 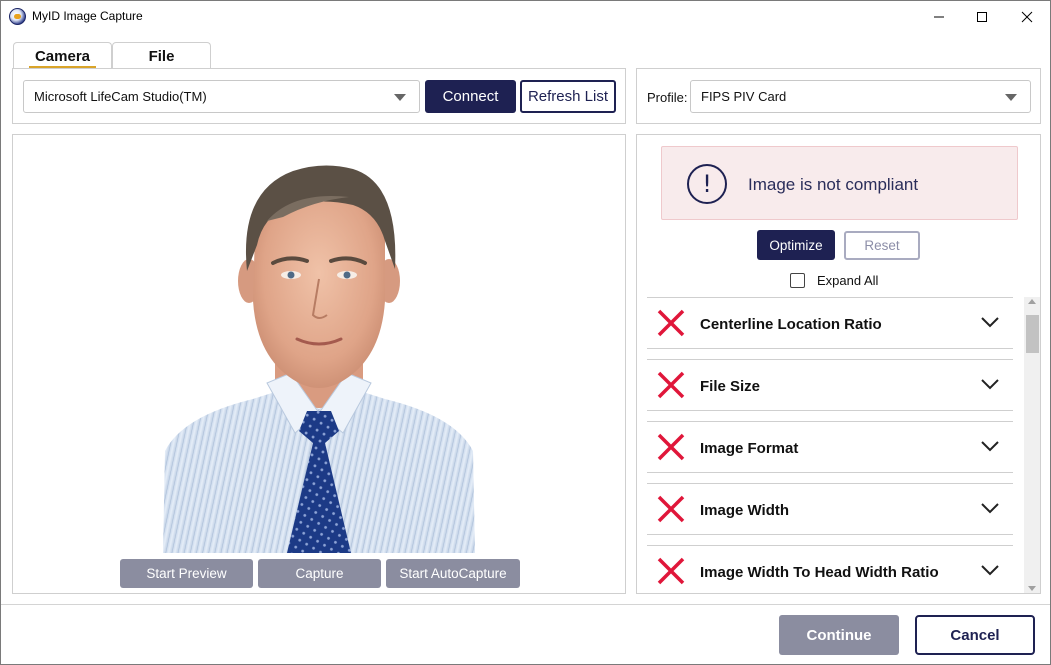 I want to click on capture-button: Capture, so click(x=319, y=573).